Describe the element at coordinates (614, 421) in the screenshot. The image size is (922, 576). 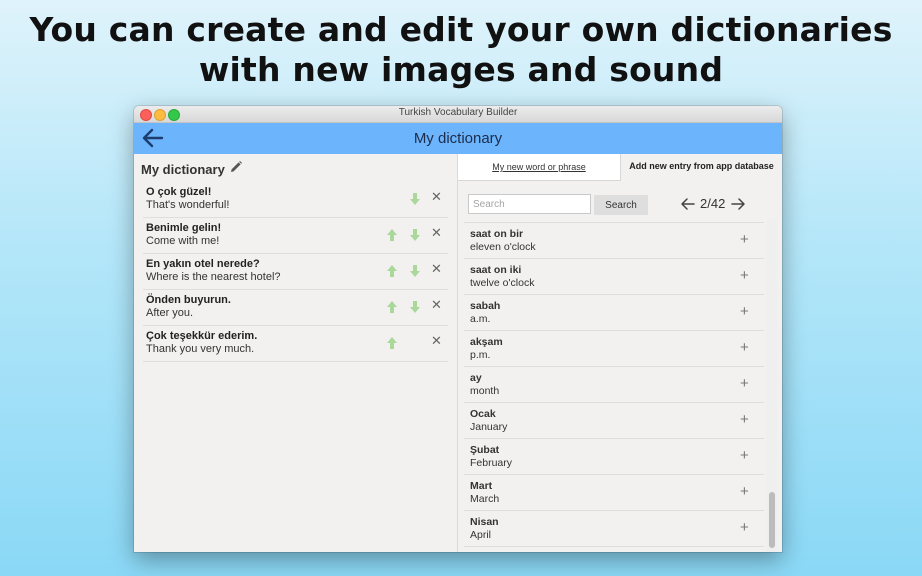
I see `list-item: Ocak January +` at that location.